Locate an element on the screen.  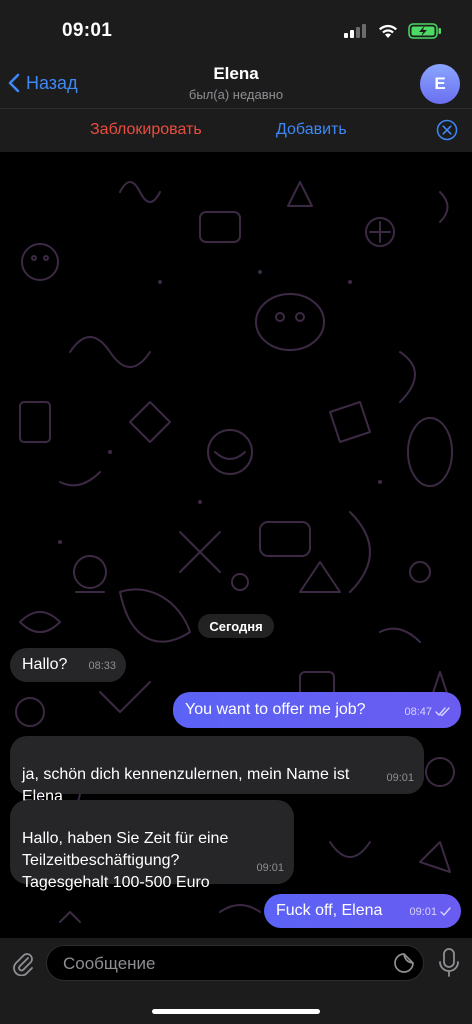
message-time: 08:47 is located at coordinates (418, 712).